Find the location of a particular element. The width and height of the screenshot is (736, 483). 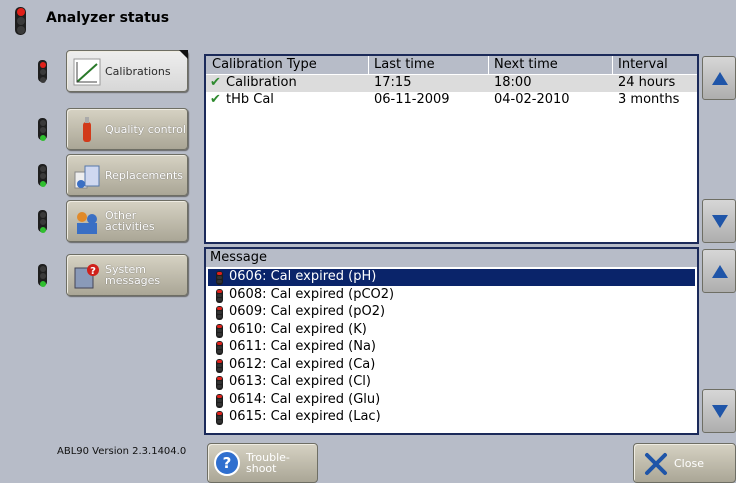

cell-interval: 3 months is located at coordinates (649, 99).